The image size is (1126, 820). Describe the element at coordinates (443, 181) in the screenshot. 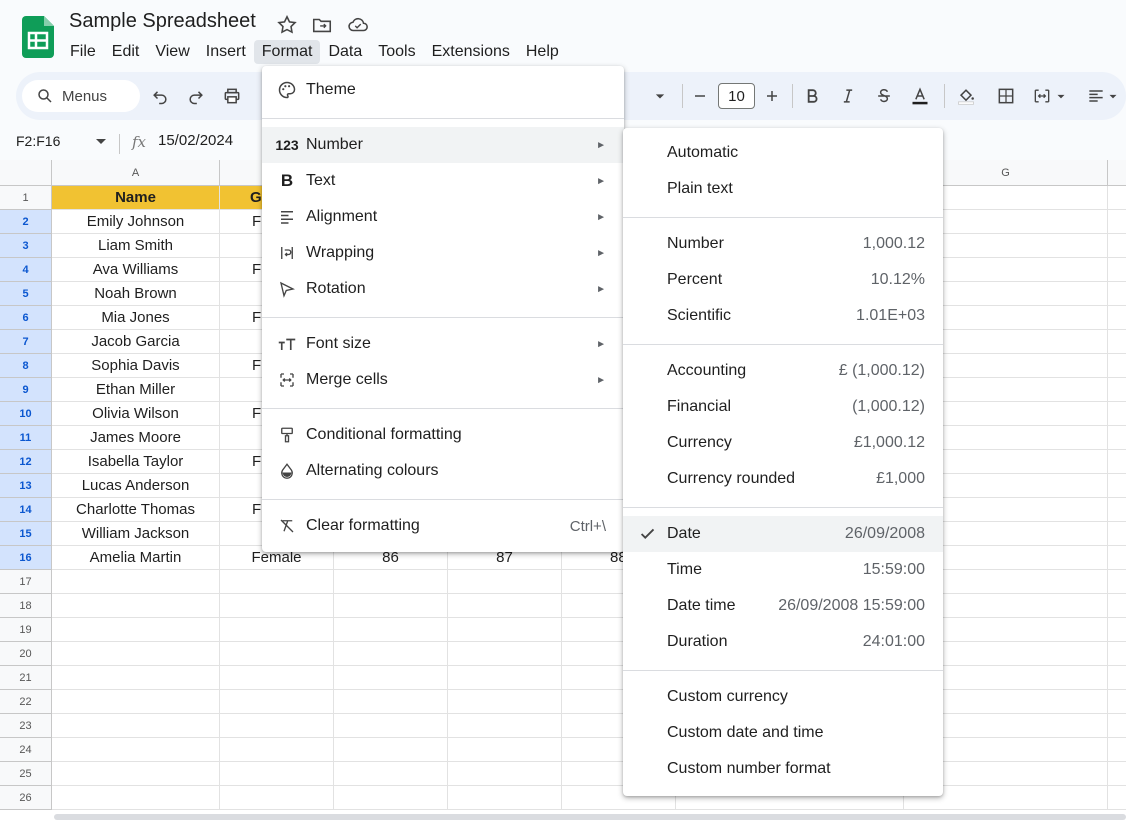

I see `format-menu-text: B Text ►` at that location.